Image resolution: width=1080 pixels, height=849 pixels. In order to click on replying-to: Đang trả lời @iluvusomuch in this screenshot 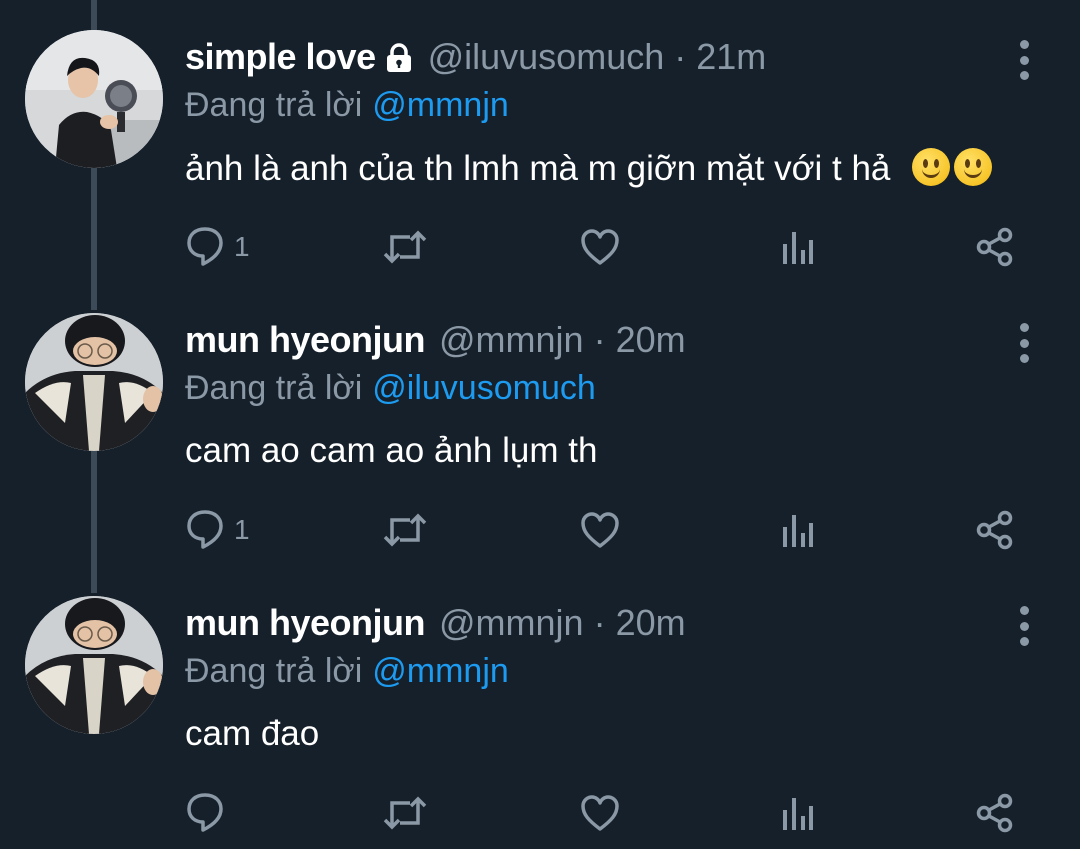, I will do `click(390, 388)`.